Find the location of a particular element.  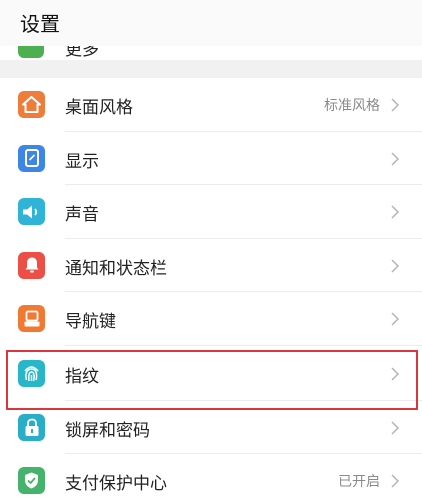

display-icon is located at coordinates (31, 158).